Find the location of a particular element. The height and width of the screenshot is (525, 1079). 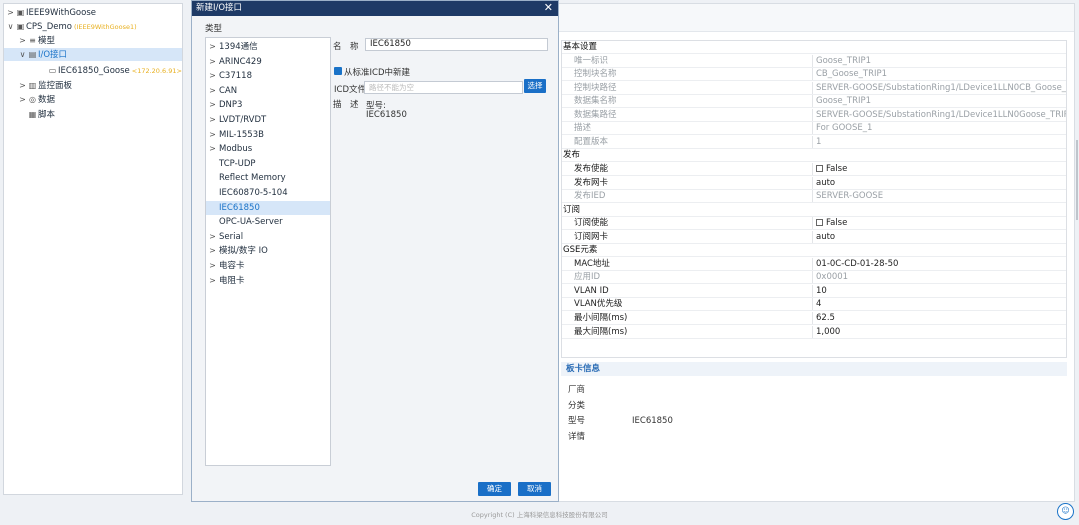

type-item: > Modbus is located at coordinates (268, 149).